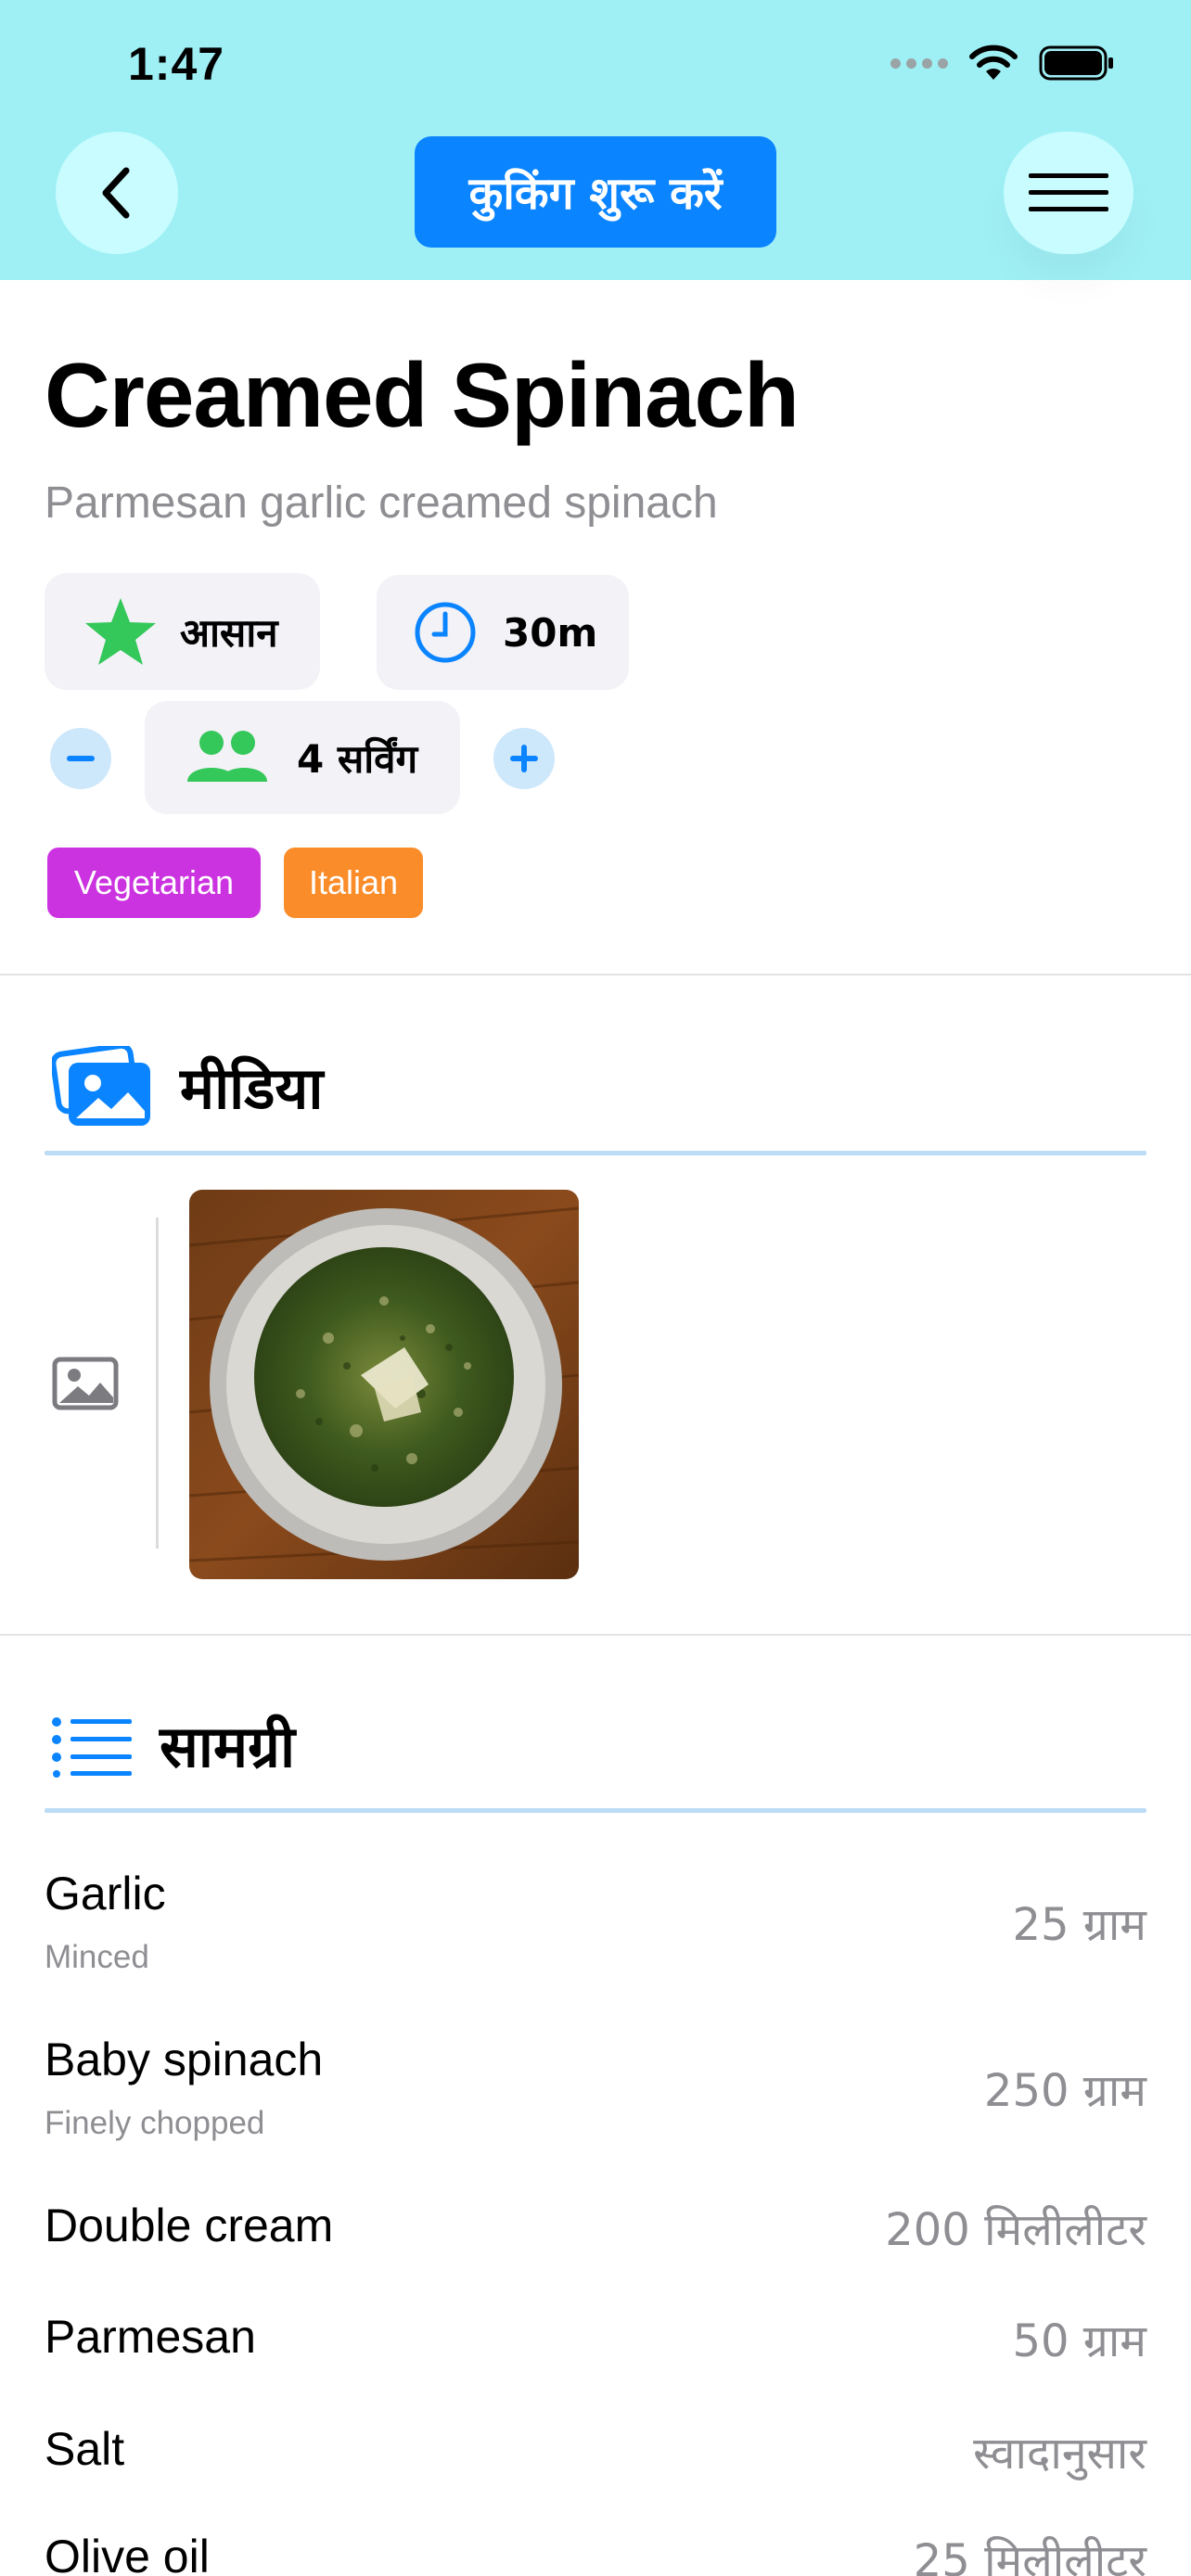 This screenshot has width=1191, height=2576. I want to click on status-time: 1:47, so click(177, 64).